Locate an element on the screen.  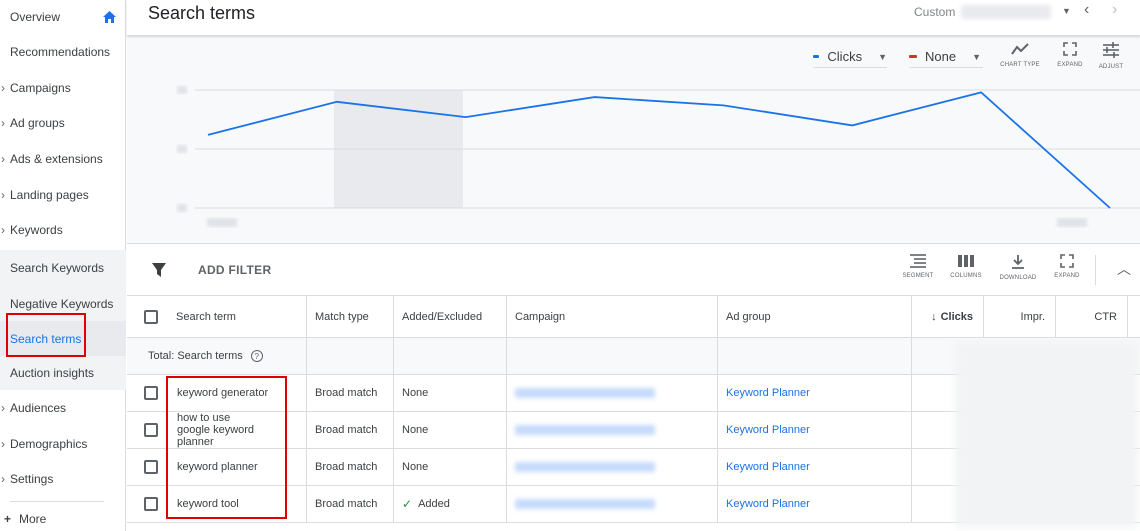
filter-icon is located at coordinates (159, 270).